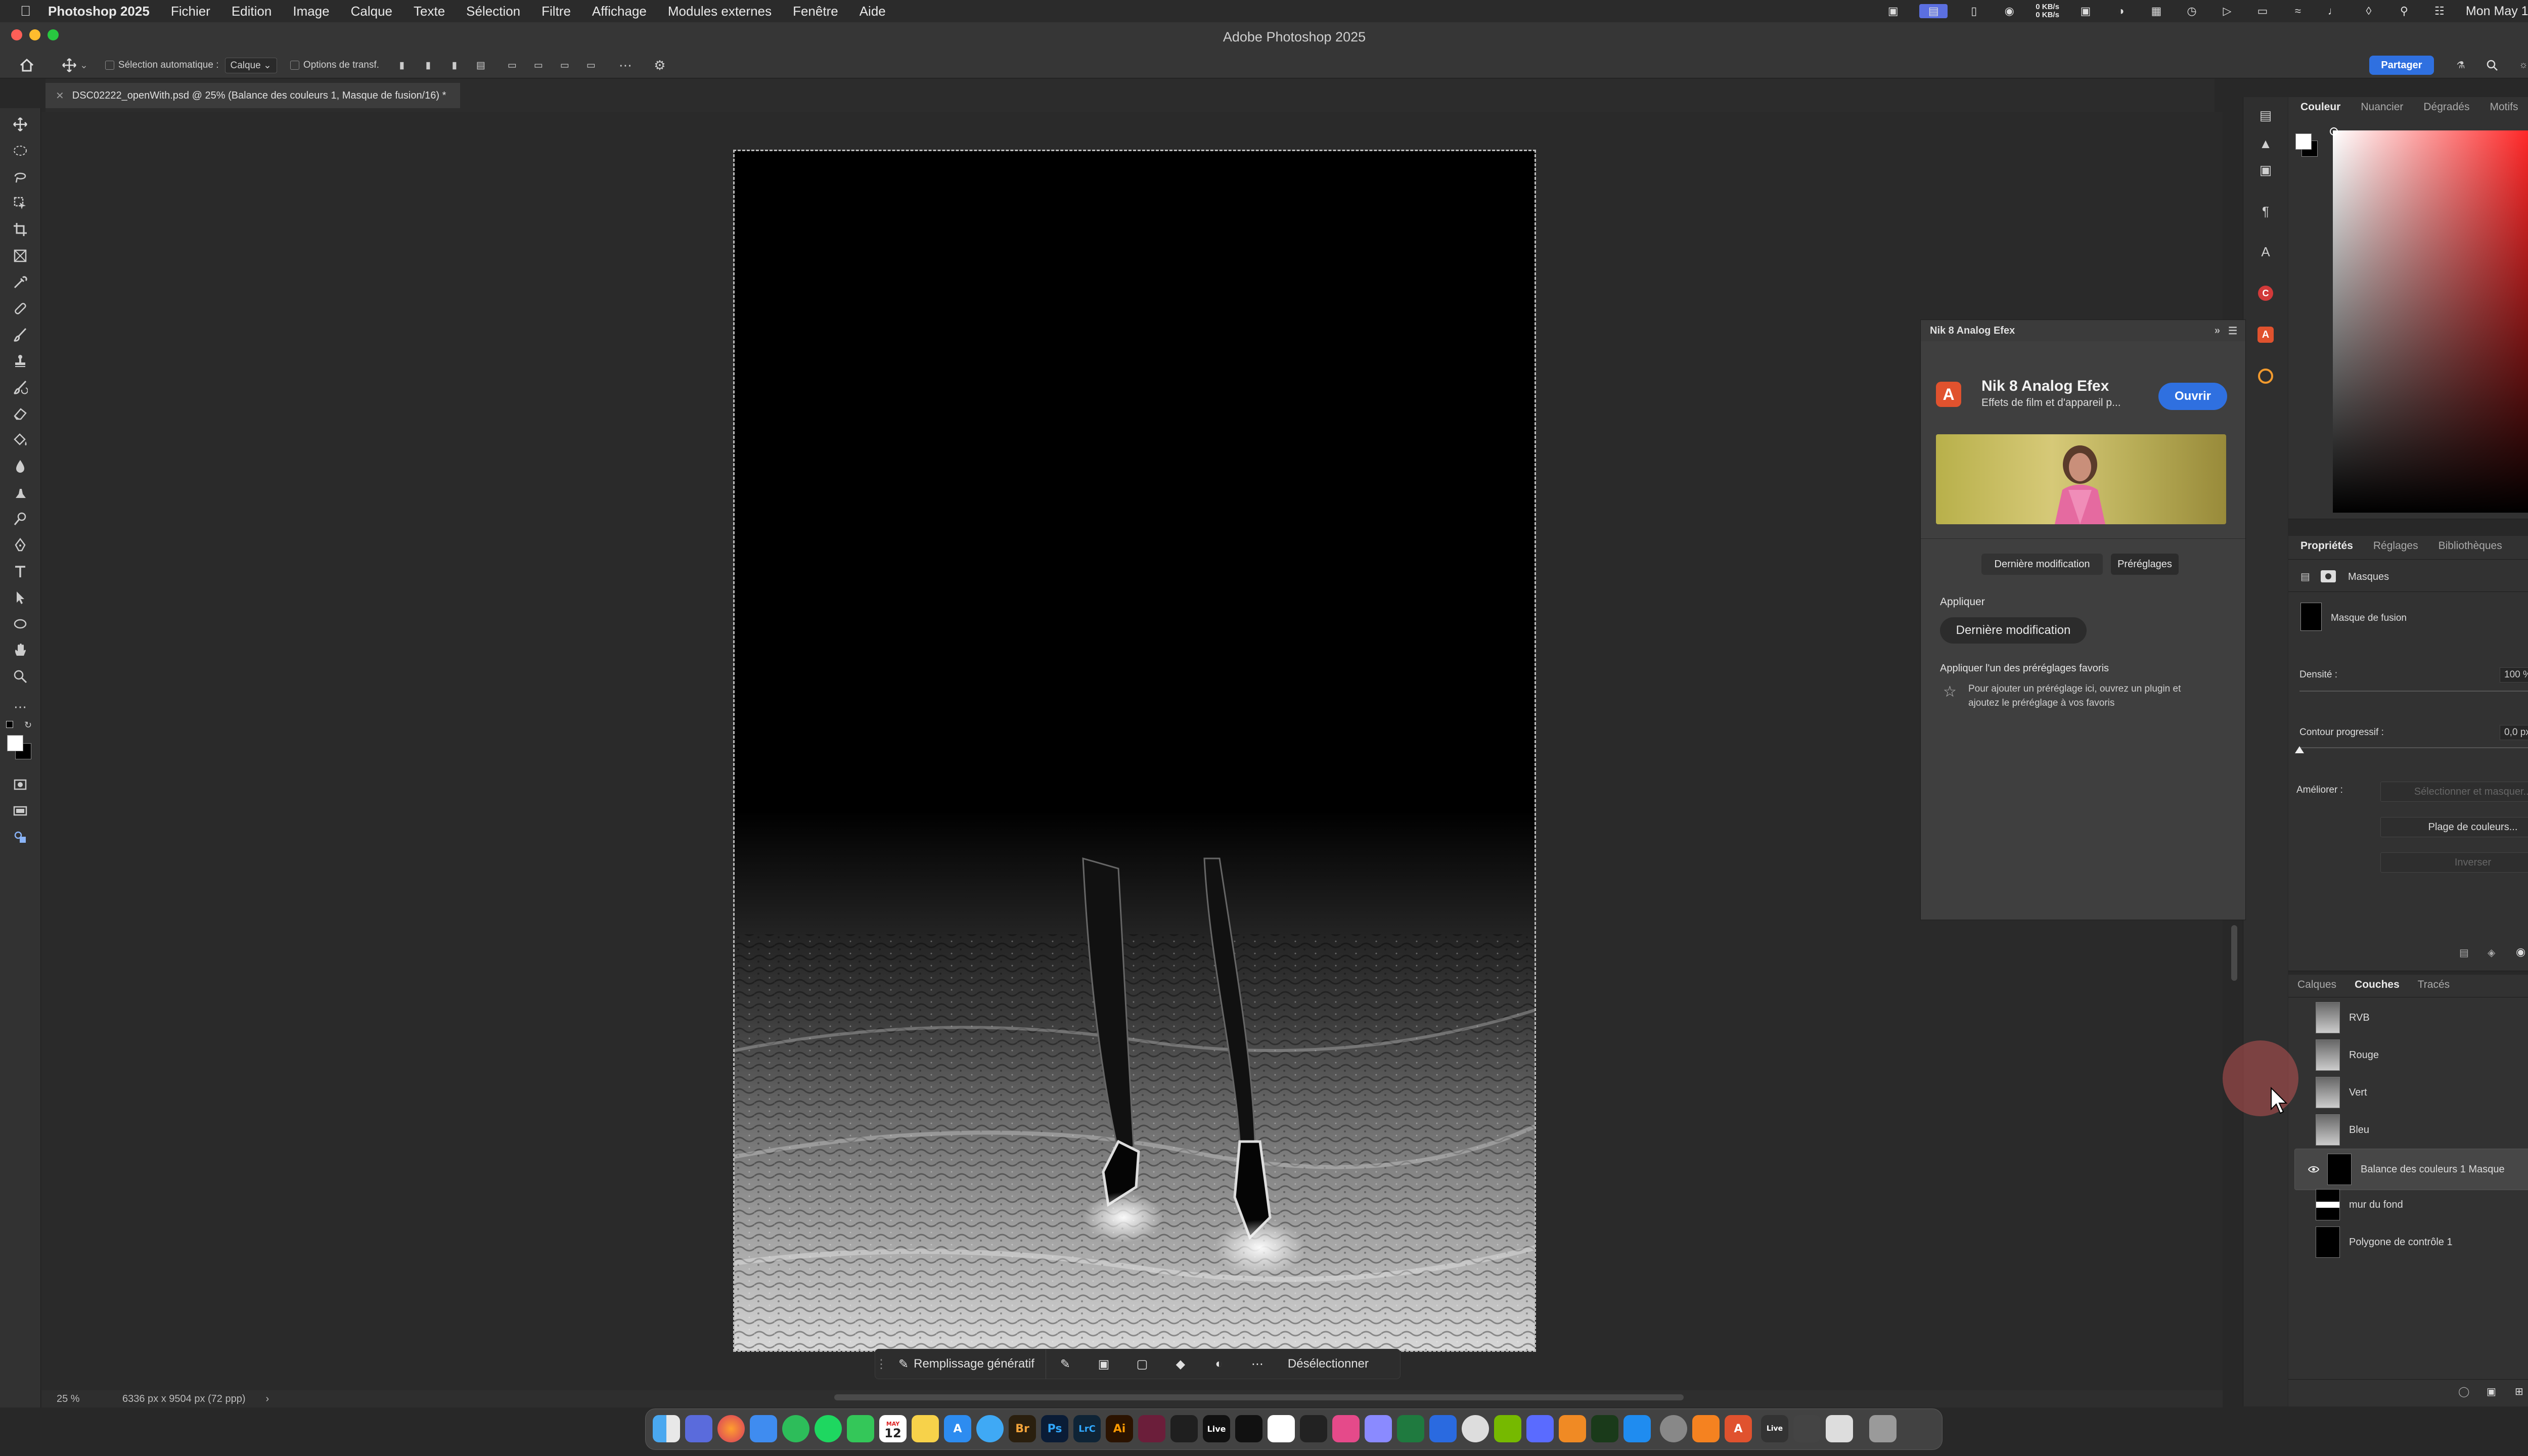 The width and height of the screenshot is (2528, 1456). What do you see at coordinates (2492, 1391) in the screenshot?
I see `save-selection-as-channel-icon: ▣` at bounding box center [2492, 1391].